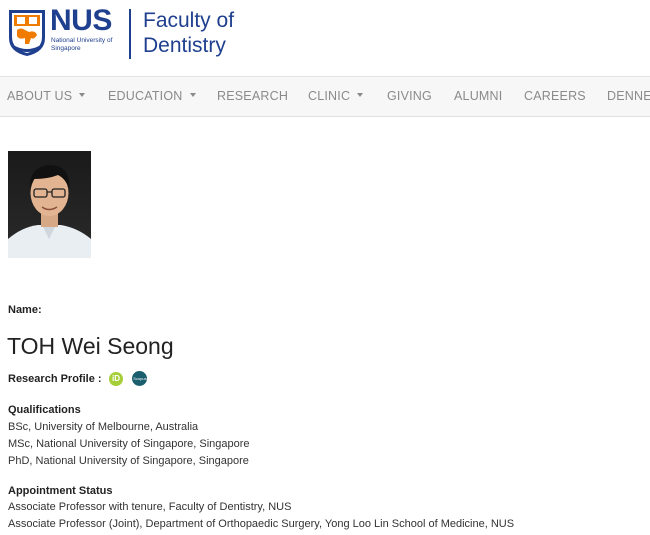 The height and width of the screenshot is (535, 650). Describe the element at coordinates (40, 96) in the screenshot. I see `nav-item-label: ABOUT US` at that location.